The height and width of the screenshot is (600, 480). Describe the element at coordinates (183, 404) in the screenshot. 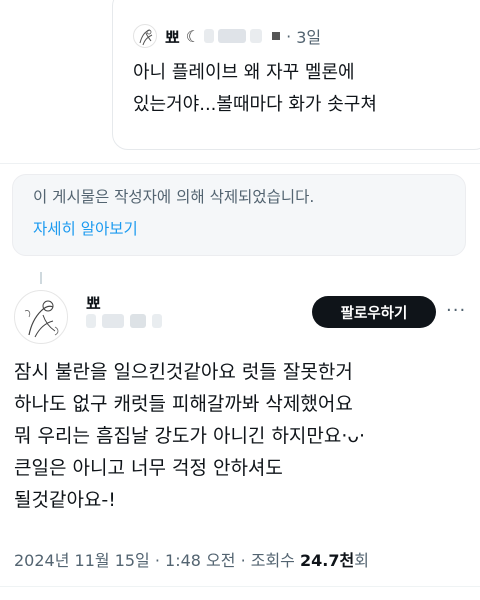

I see `tweet-text-line: 하나도 없구 캐럿들 피해갈까봐 삭제했어요` at that location.